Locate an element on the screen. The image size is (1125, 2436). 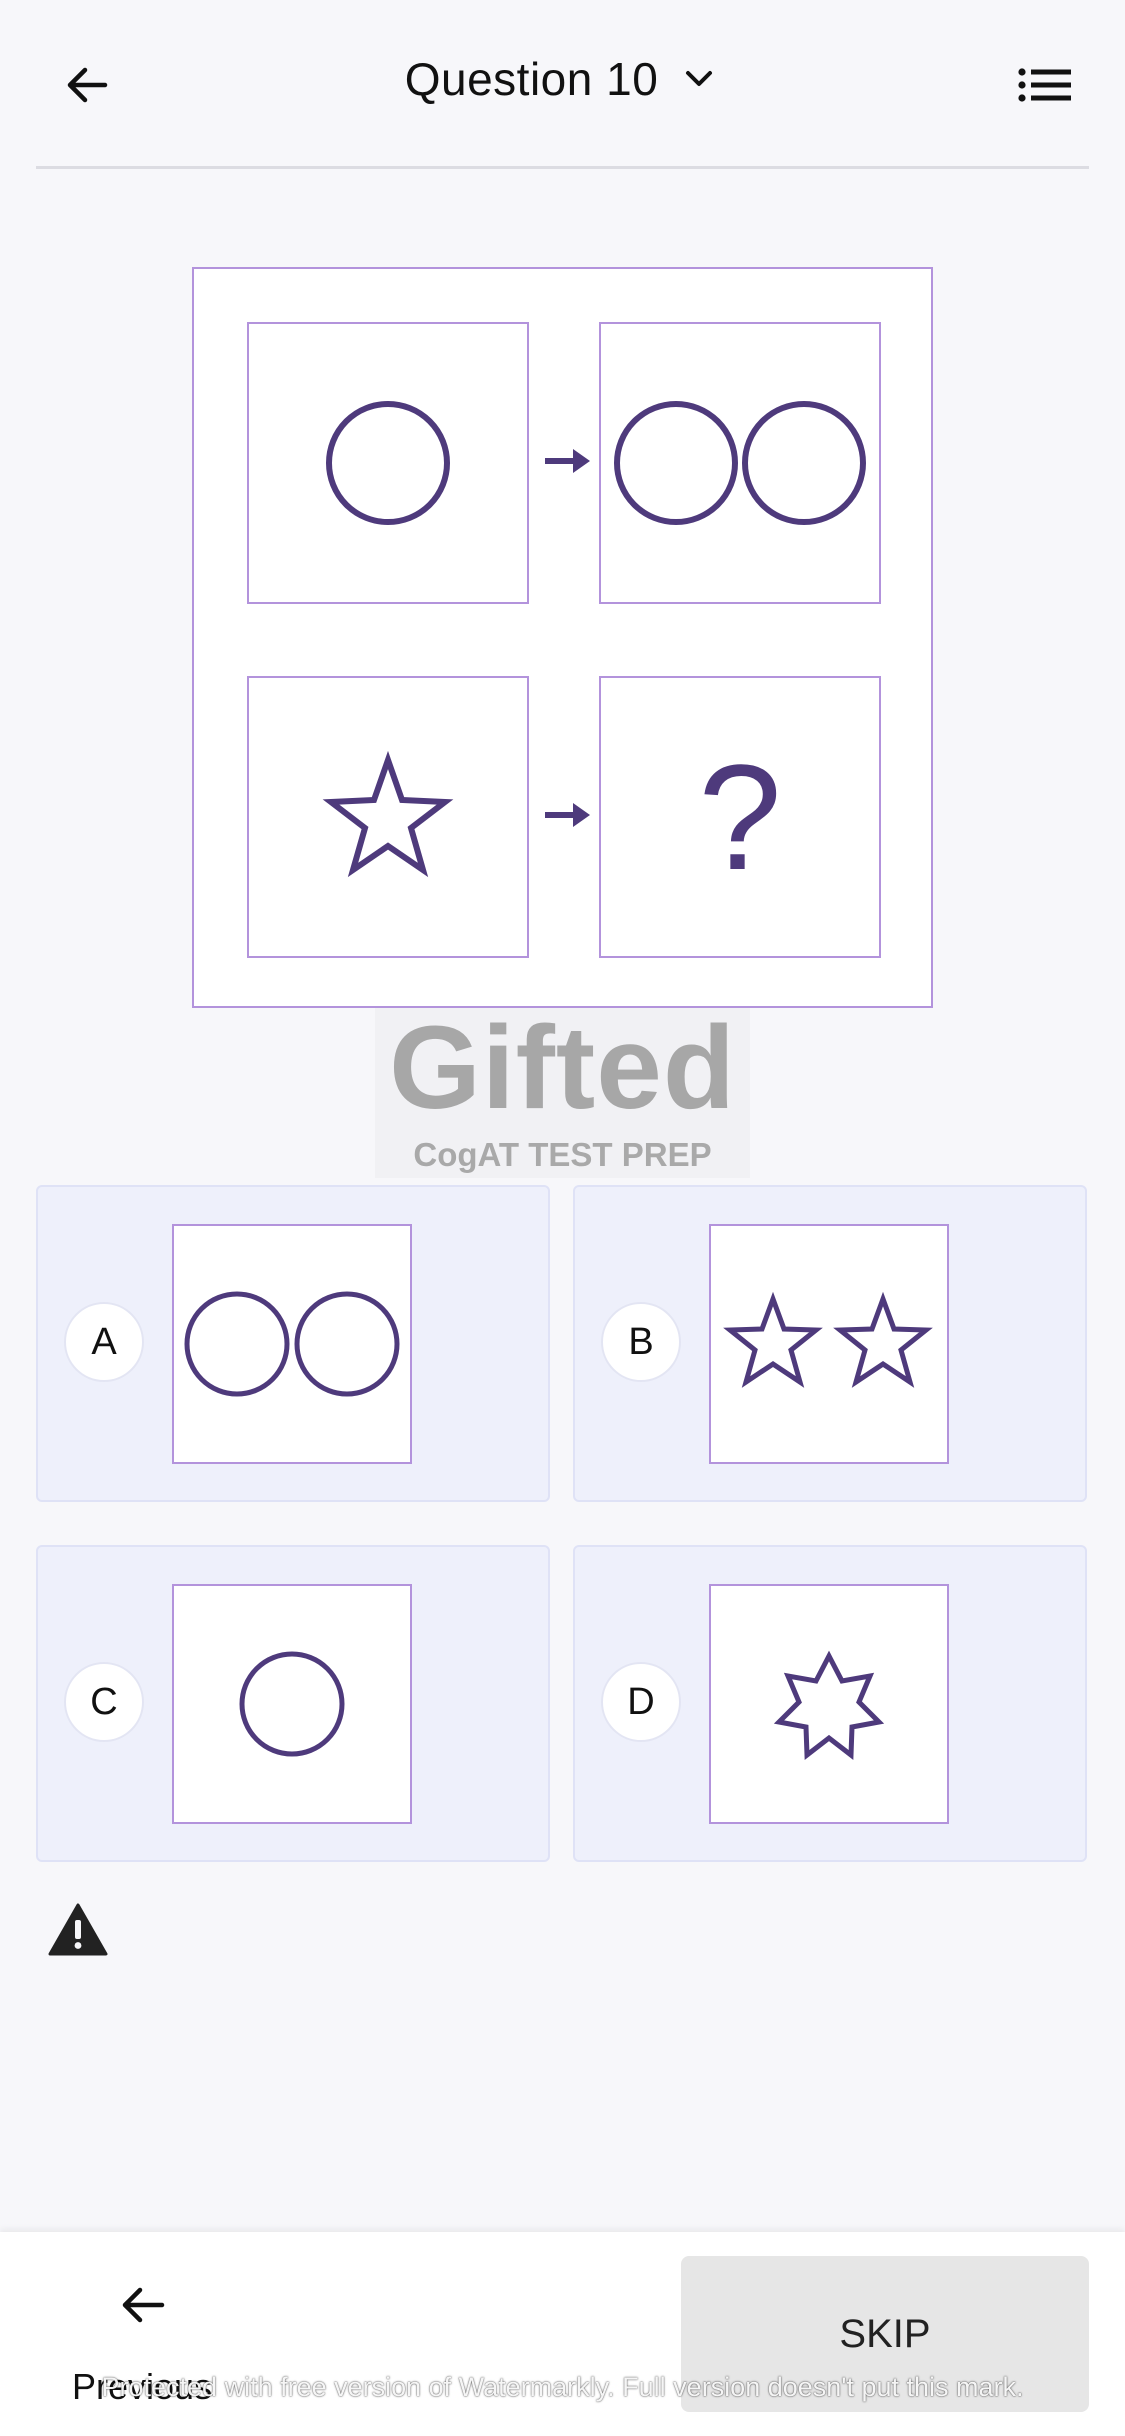
option-letter: D is located at coordinates (641, 1702).